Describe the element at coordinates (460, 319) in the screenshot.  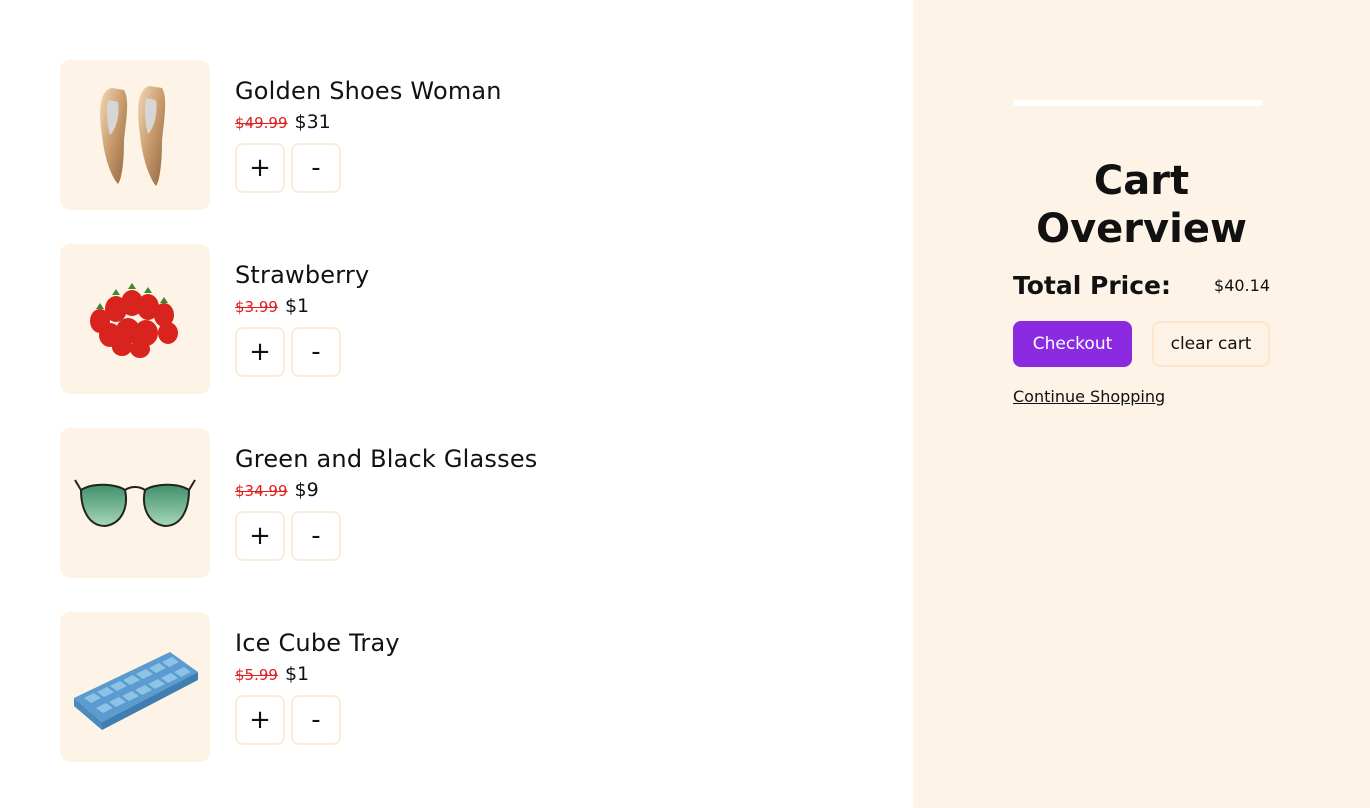
I see `cart-item: Strawberry $3.99 $1 + -` at that location.